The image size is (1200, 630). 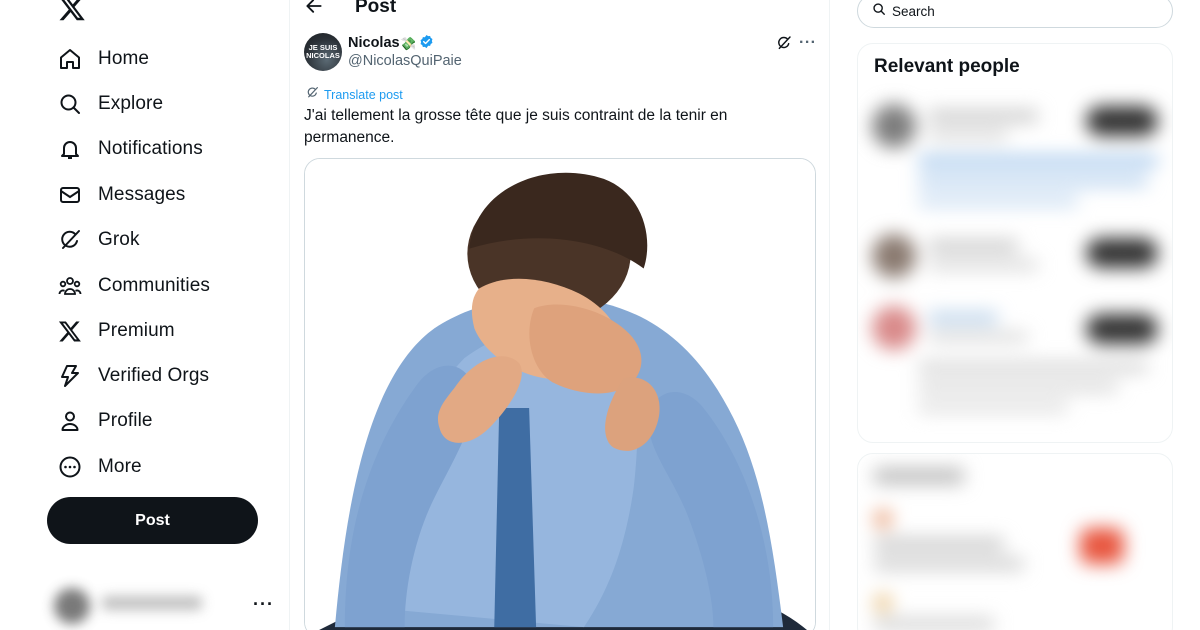 What do you see at coordinates (120, 466) in the screenshot?
I see `nav-label: More` at bounding box center [120, 466].